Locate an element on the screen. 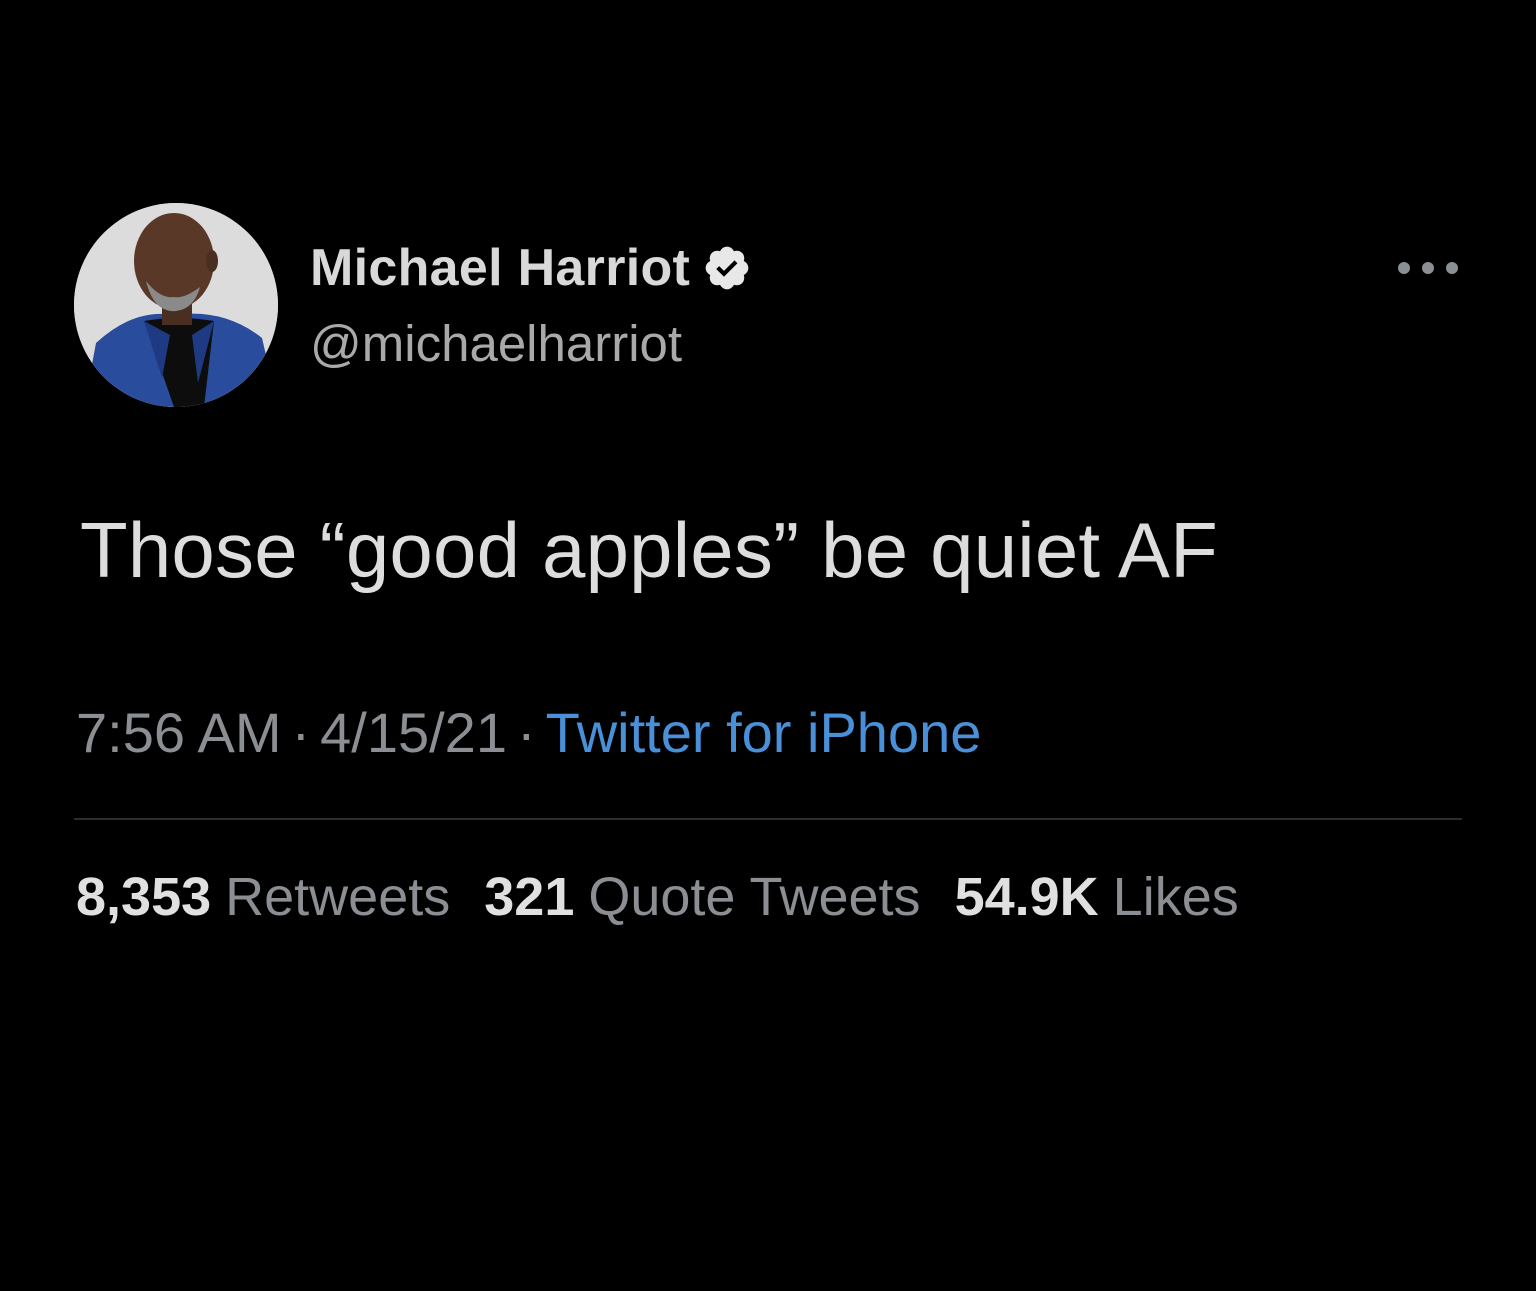  quote-tweets-stat: 321 Quote Tweets is located at coordinates (702, 897).